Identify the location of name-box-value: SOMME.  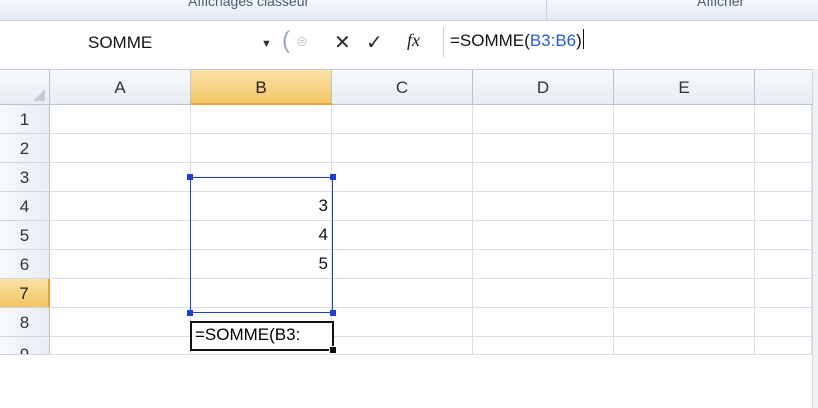
(120, 42).